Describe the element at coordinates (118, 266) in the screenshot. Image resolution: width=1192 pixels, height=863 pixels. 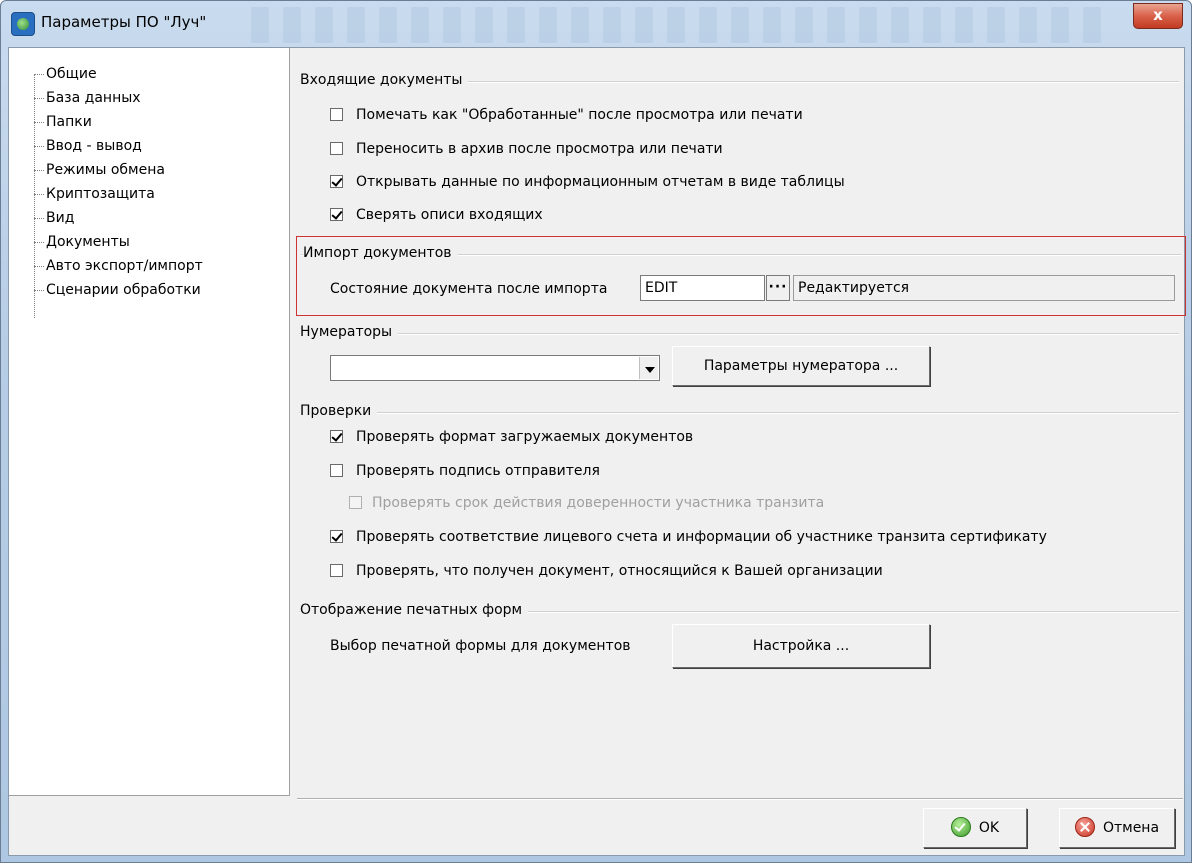
I see `tree-item-auto-export-import: Авто экспорт/импорт` at that location.